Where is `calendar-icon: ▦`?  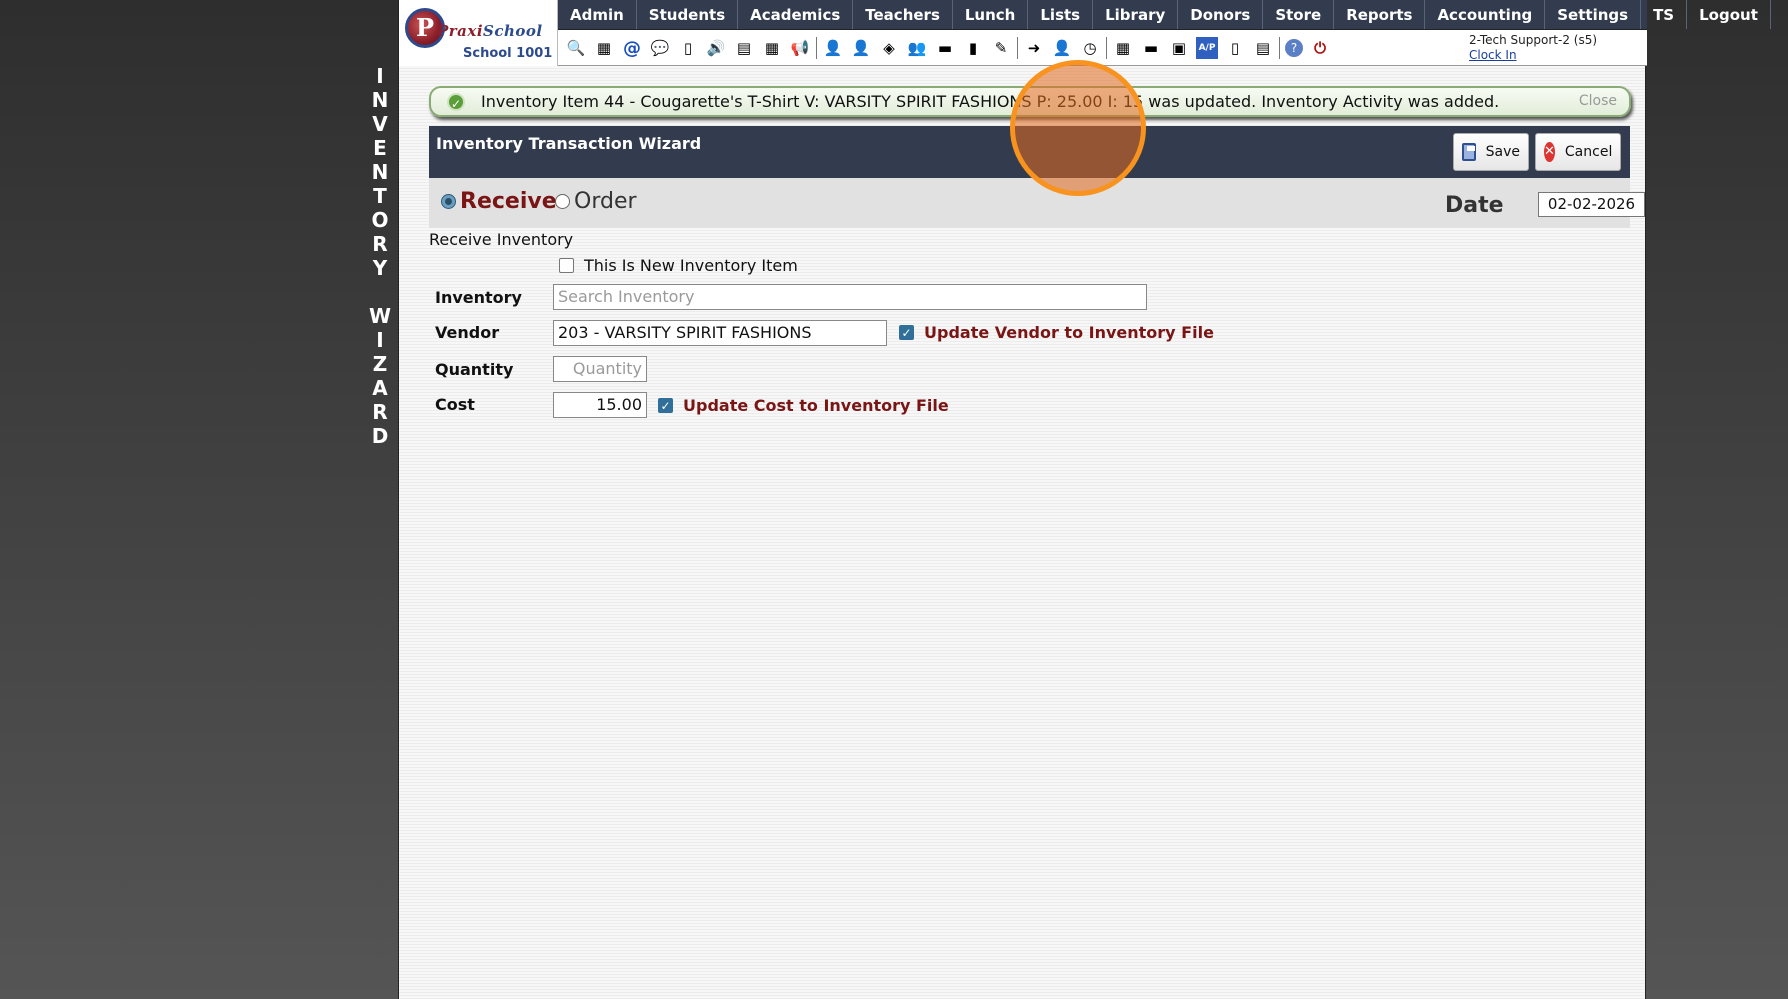
calendar-icon: ▦ is located at coordinates (772, 48).